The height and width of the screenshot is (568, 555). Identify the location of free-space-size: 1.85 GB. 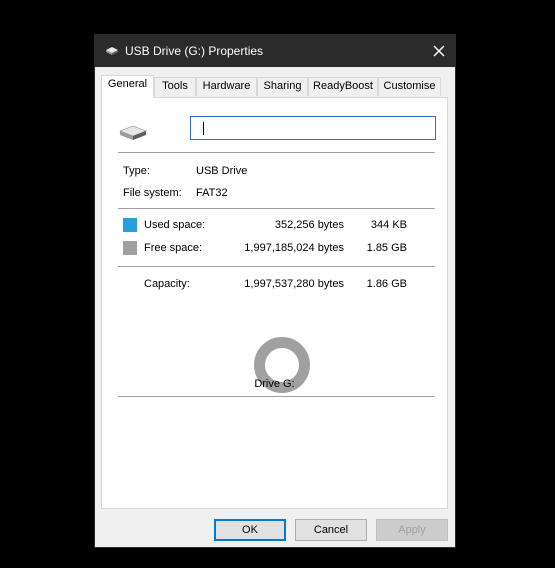
(386, 248).